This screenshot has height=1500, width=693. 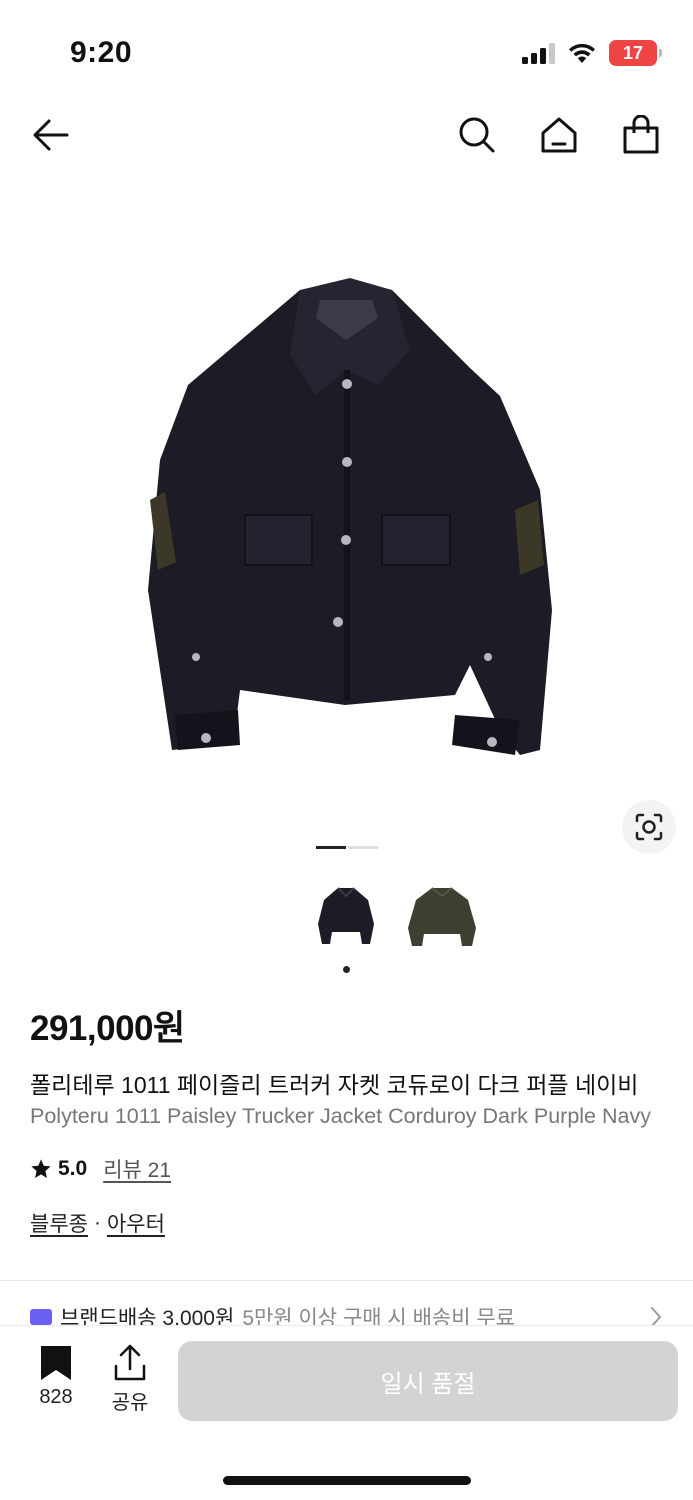 I want to click on product-title-korean: 폴리테루 1011 페이즐리 트러커 자켓 코듀로이 다크 퍼플 네이비, so click(x=334, y=1085).